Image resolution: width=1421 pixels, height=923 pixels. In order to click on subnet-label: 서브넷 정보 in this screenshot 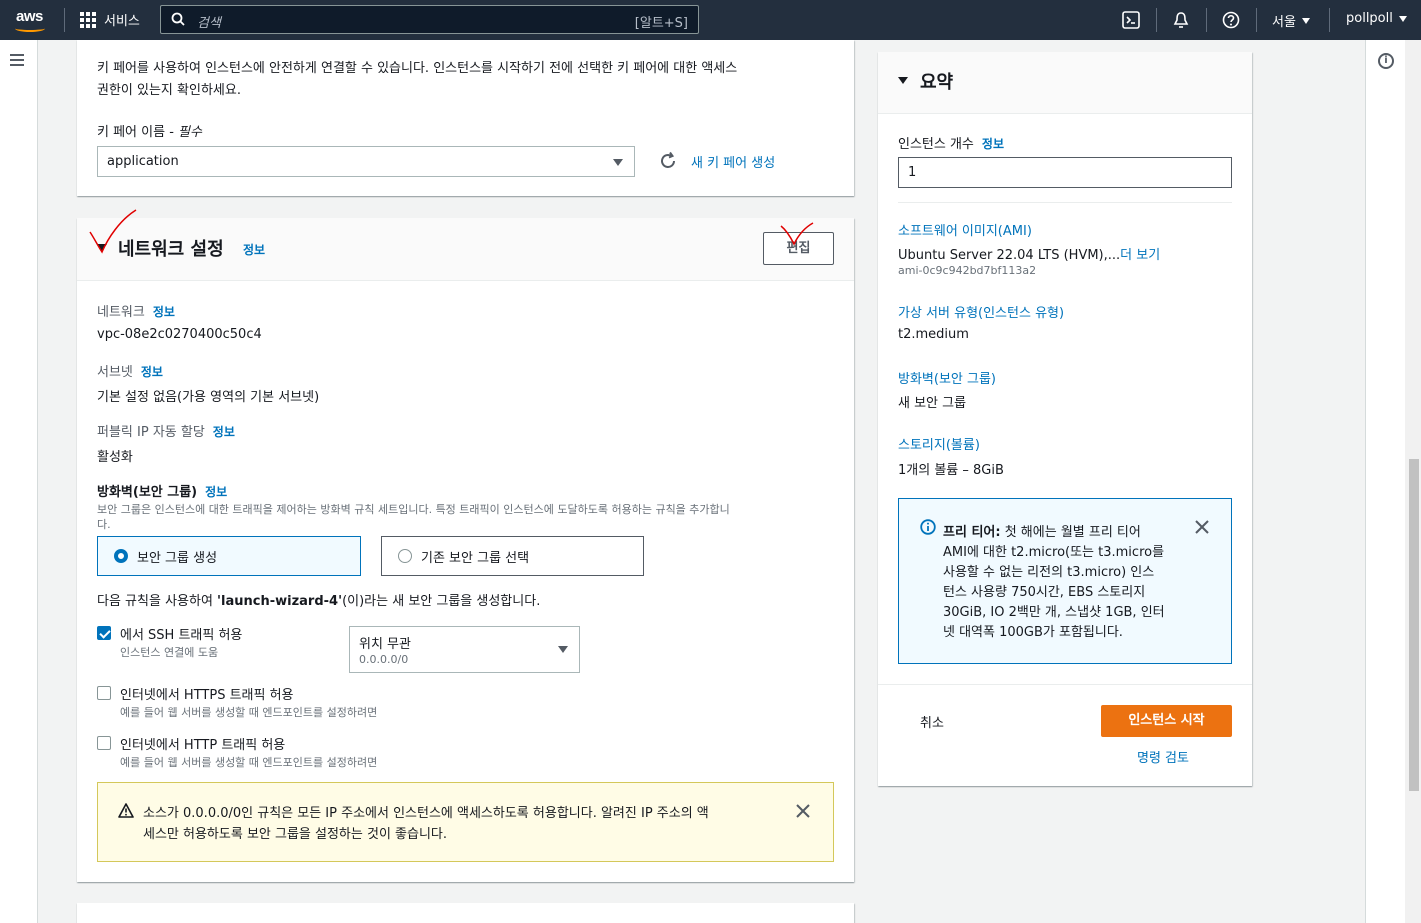, I will do `click(130, 372)`.